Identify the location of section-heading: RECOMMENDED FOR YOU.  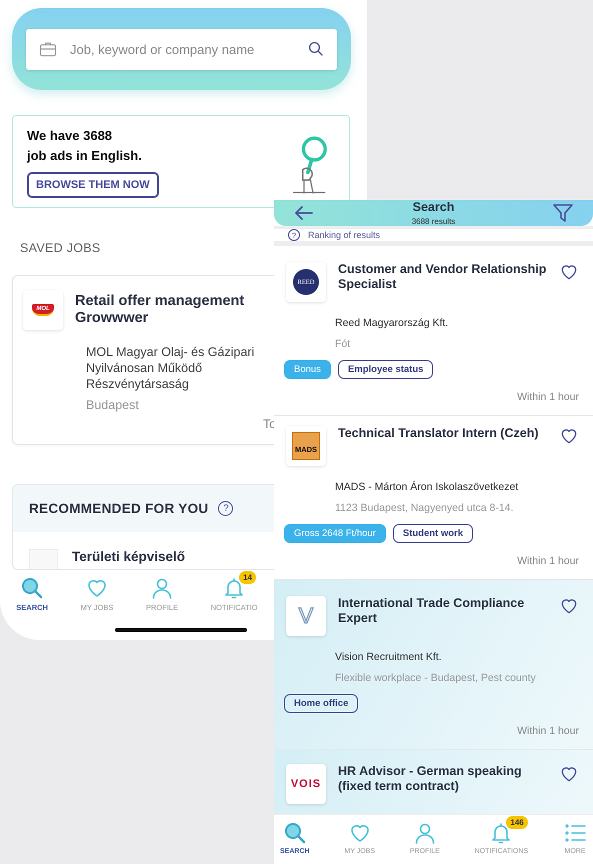
(118, 508).